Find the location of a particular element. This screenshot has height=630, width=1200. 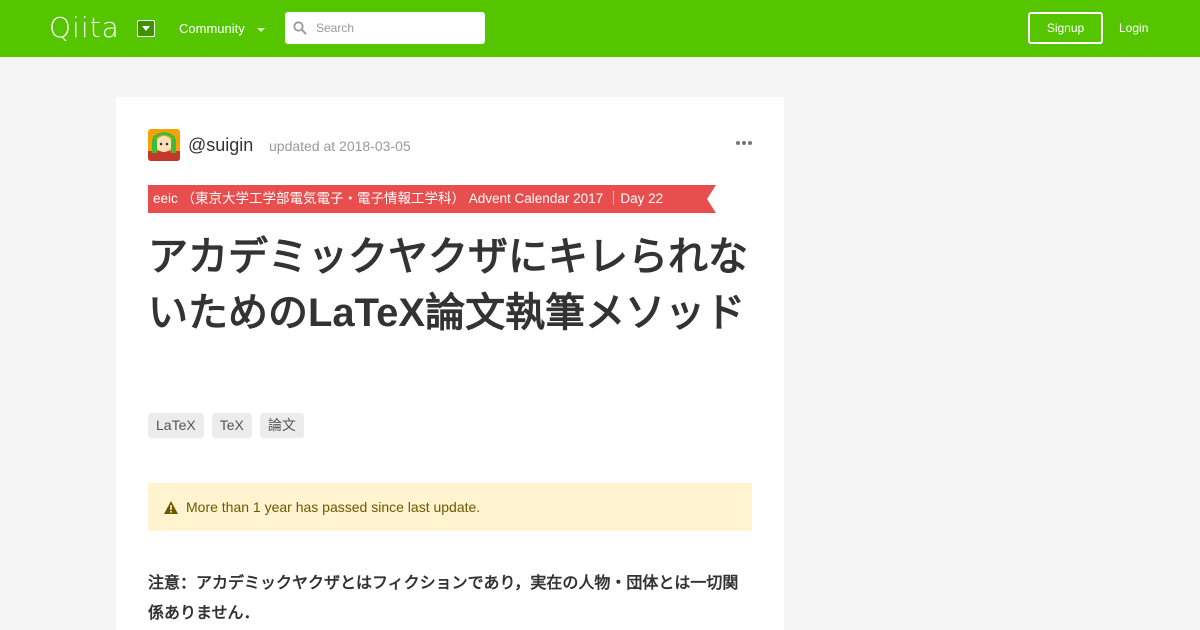

search-box is located at coordinates (385, 28).